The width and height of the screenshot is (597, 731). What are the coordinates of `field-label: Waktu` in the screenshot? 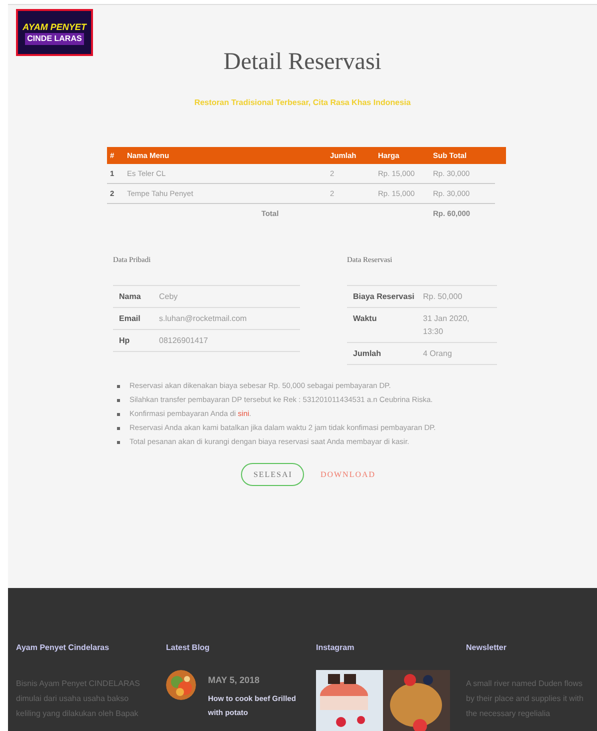 It's located at (365, 319).